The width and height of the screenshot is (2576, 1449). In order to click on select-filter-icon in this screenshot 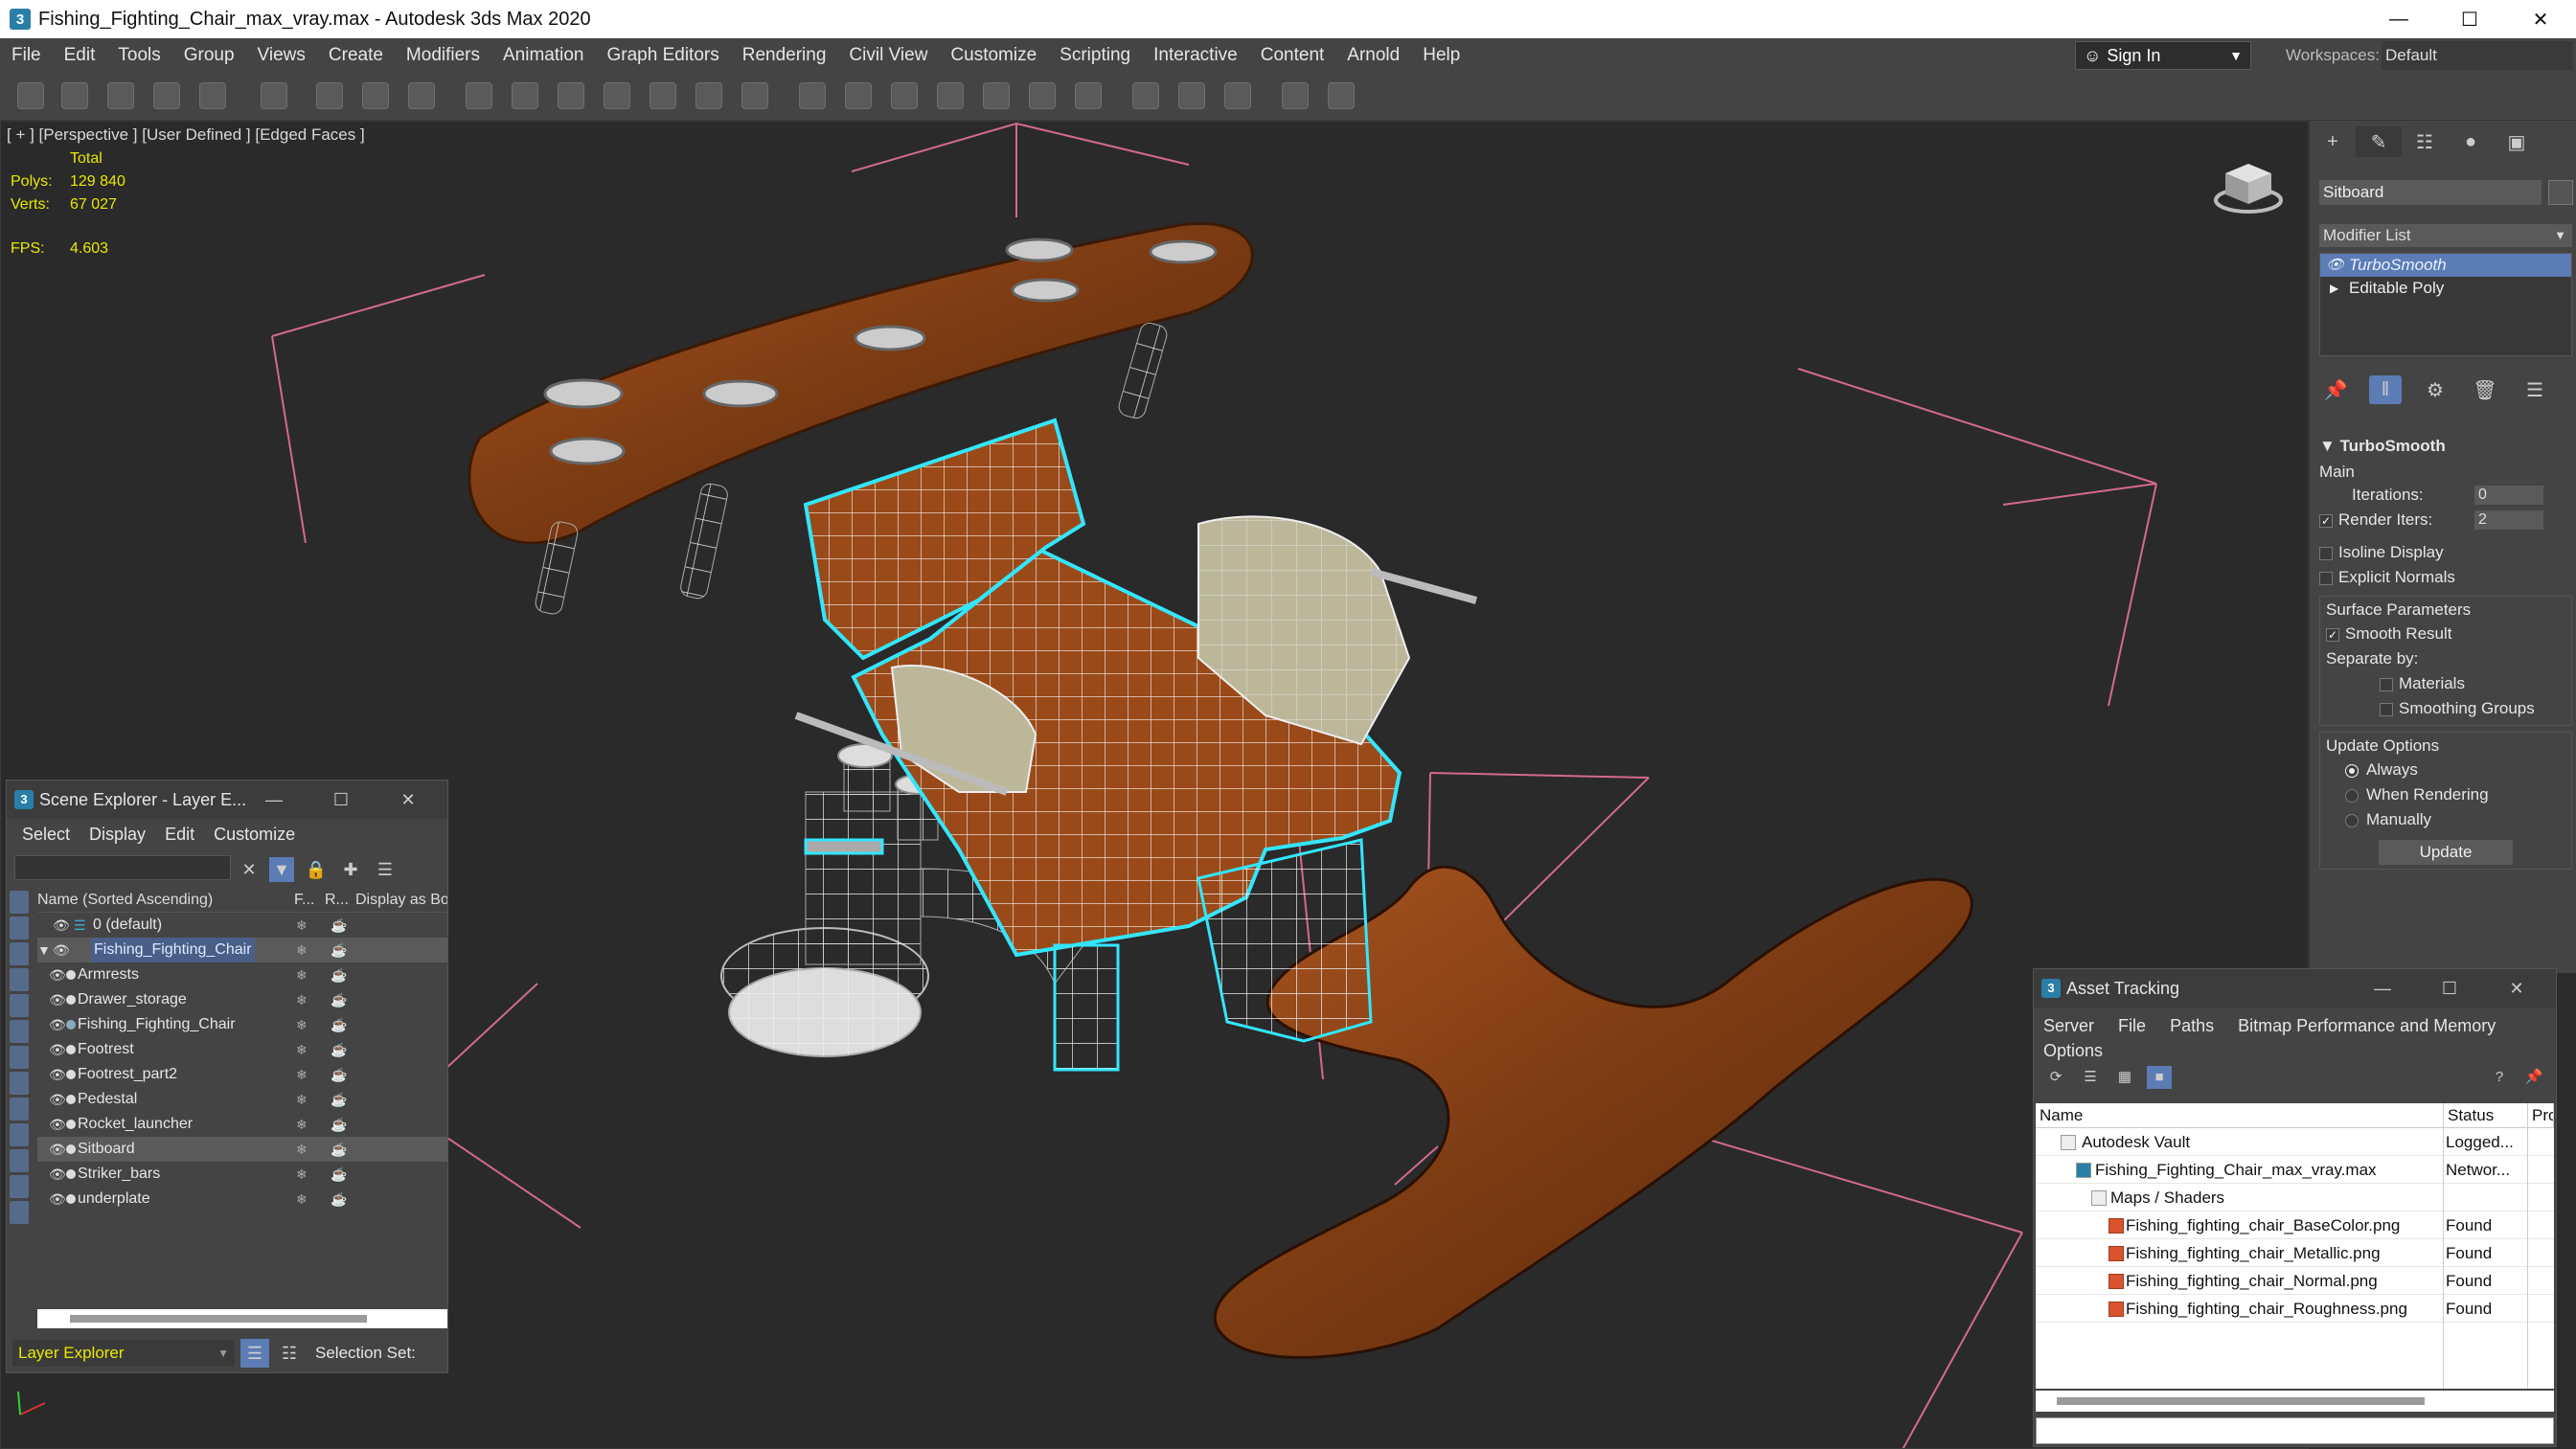, I will do `click(274, 95)`.